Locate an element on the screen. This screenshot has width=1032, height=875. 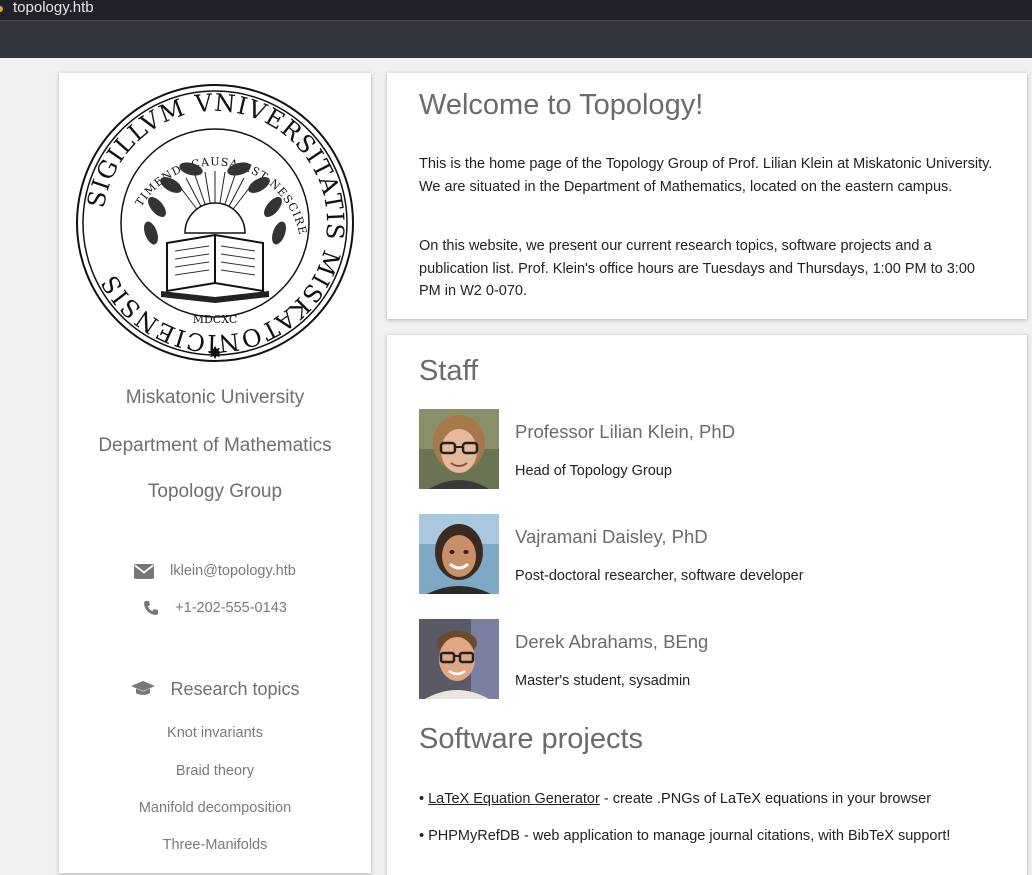
department-name: Department of Mathematics is located at coordinates (215, 445).